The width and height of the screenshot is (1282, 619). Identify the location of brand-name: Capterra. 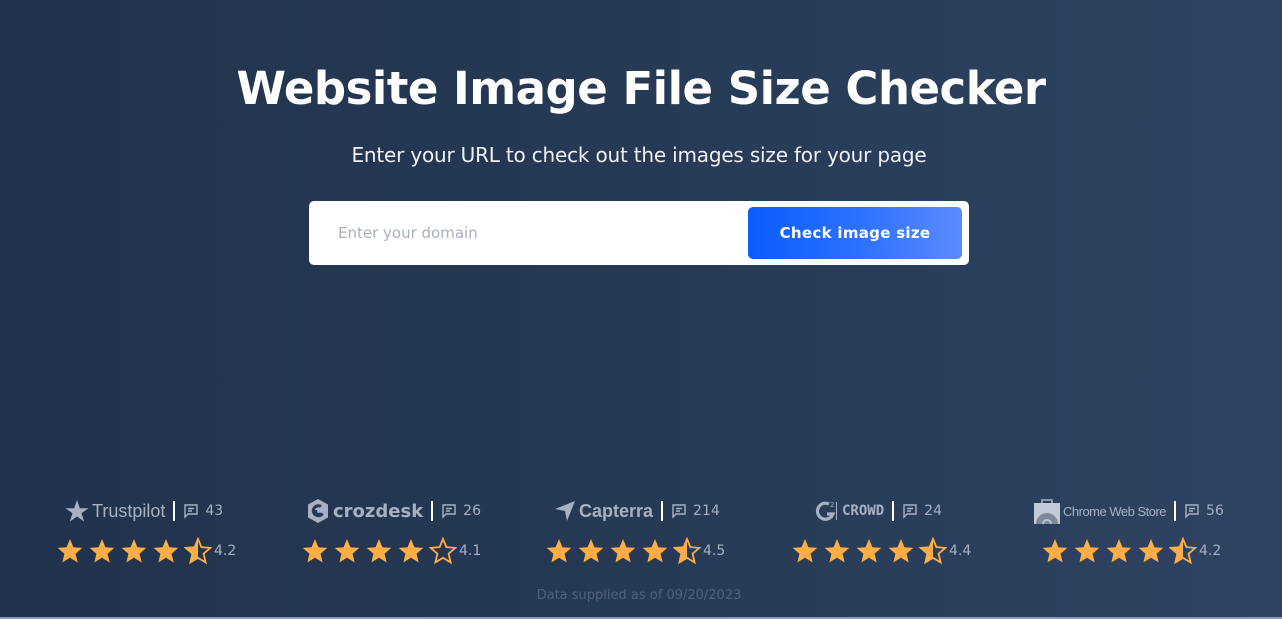
(616, 510).